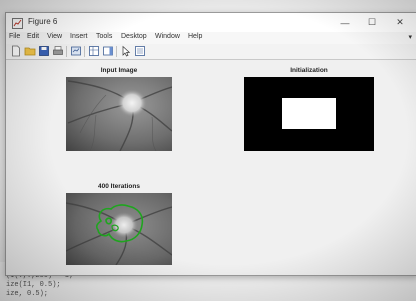 The height and width of the screenshot is (301, 416). What do you see at coordinates (400, 22) in the screenshot?
I see `close-button: ✕` at bounding box center [400, 22].